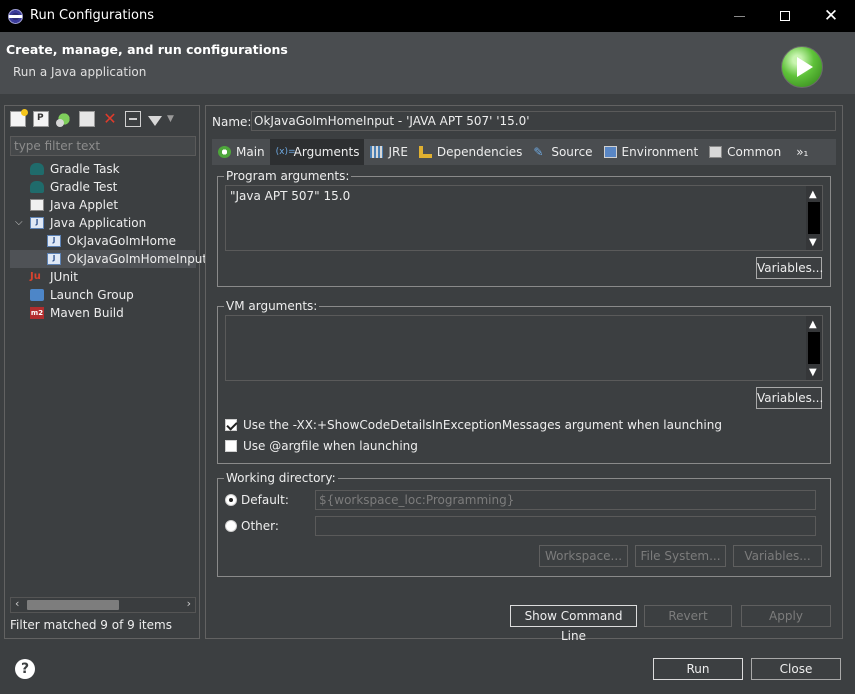 The image size is (855, 694). What do you see at coordinates (64, 119) in the screenshot?
I see `export-configuration-icon` at bounding box center [64, 119].